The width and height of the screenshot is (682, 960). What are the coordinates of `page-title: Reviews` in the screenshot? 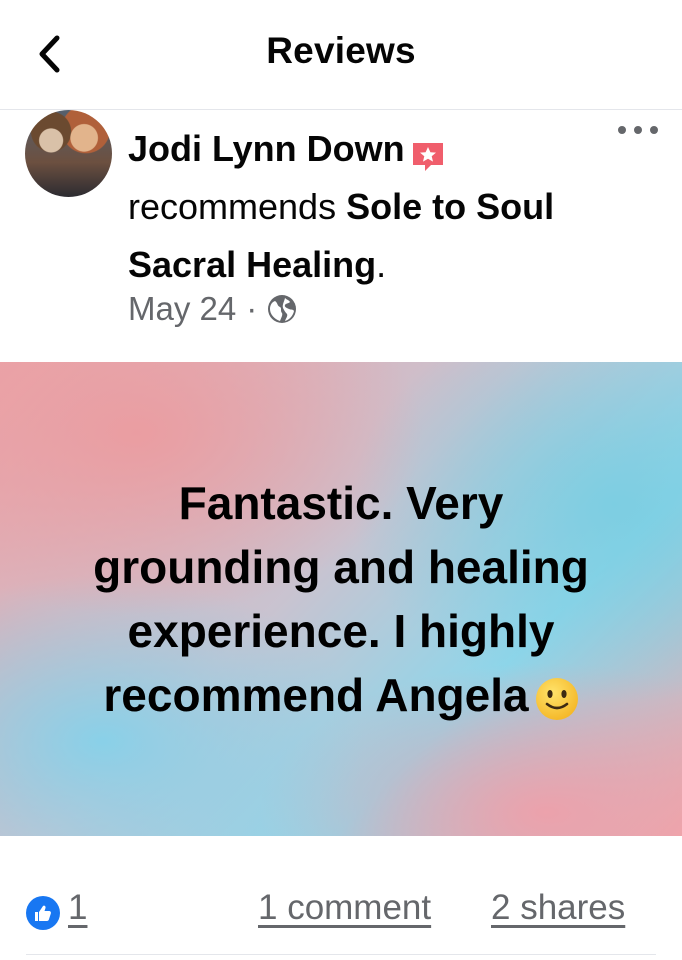 It's located at (341, 50).